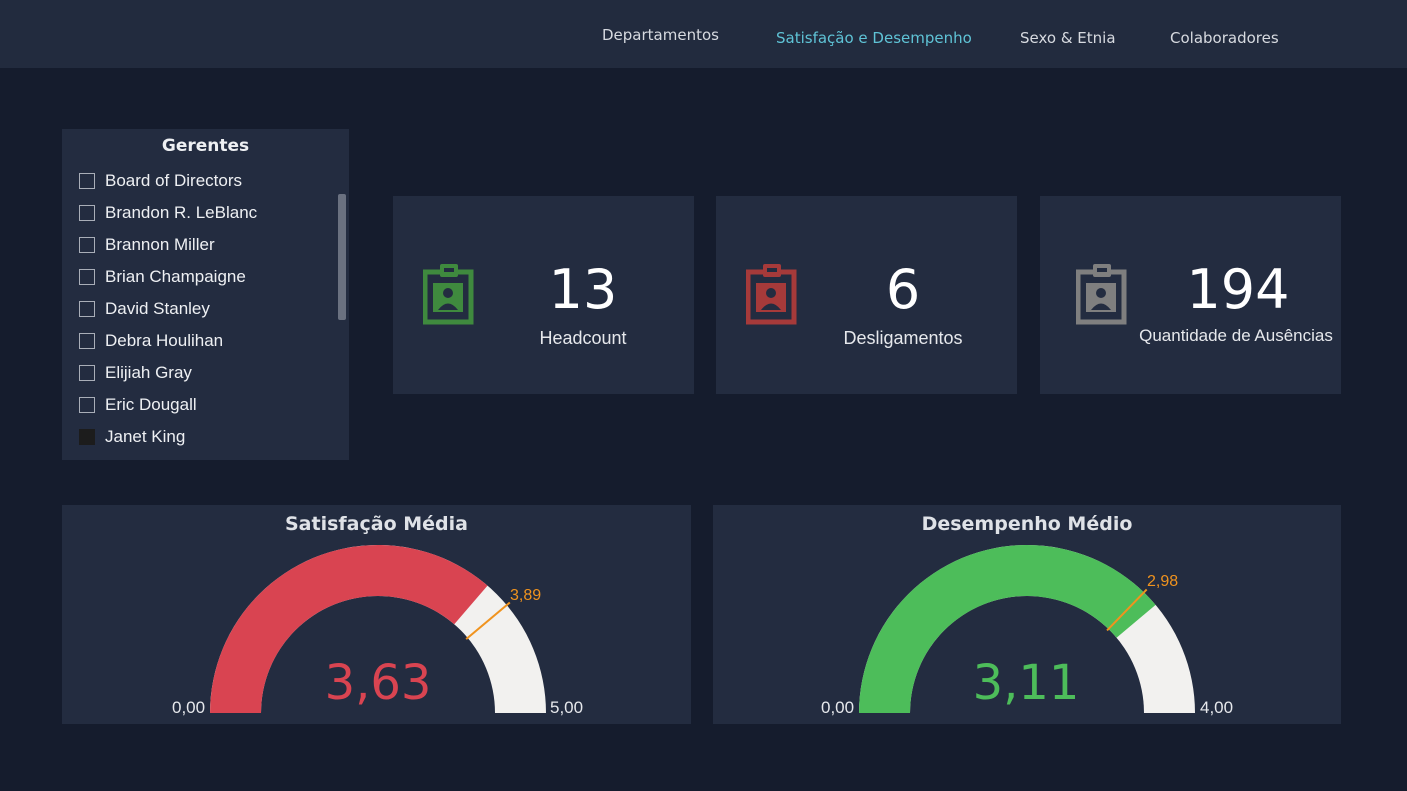  What do you see at coordinates (378, 683) in the screenshot?
I see `gauge-value: 3,63` at bounding box center [378, 683].